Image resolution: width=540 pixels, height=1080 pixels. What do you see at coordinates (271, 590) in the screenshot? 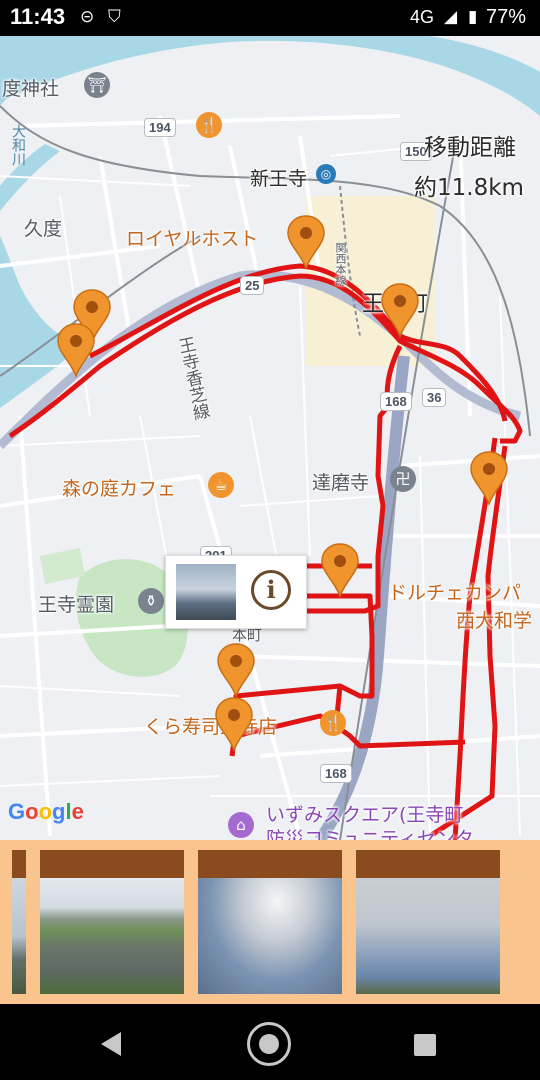
I see `info-icon: i` at bounding box center [271, 590].